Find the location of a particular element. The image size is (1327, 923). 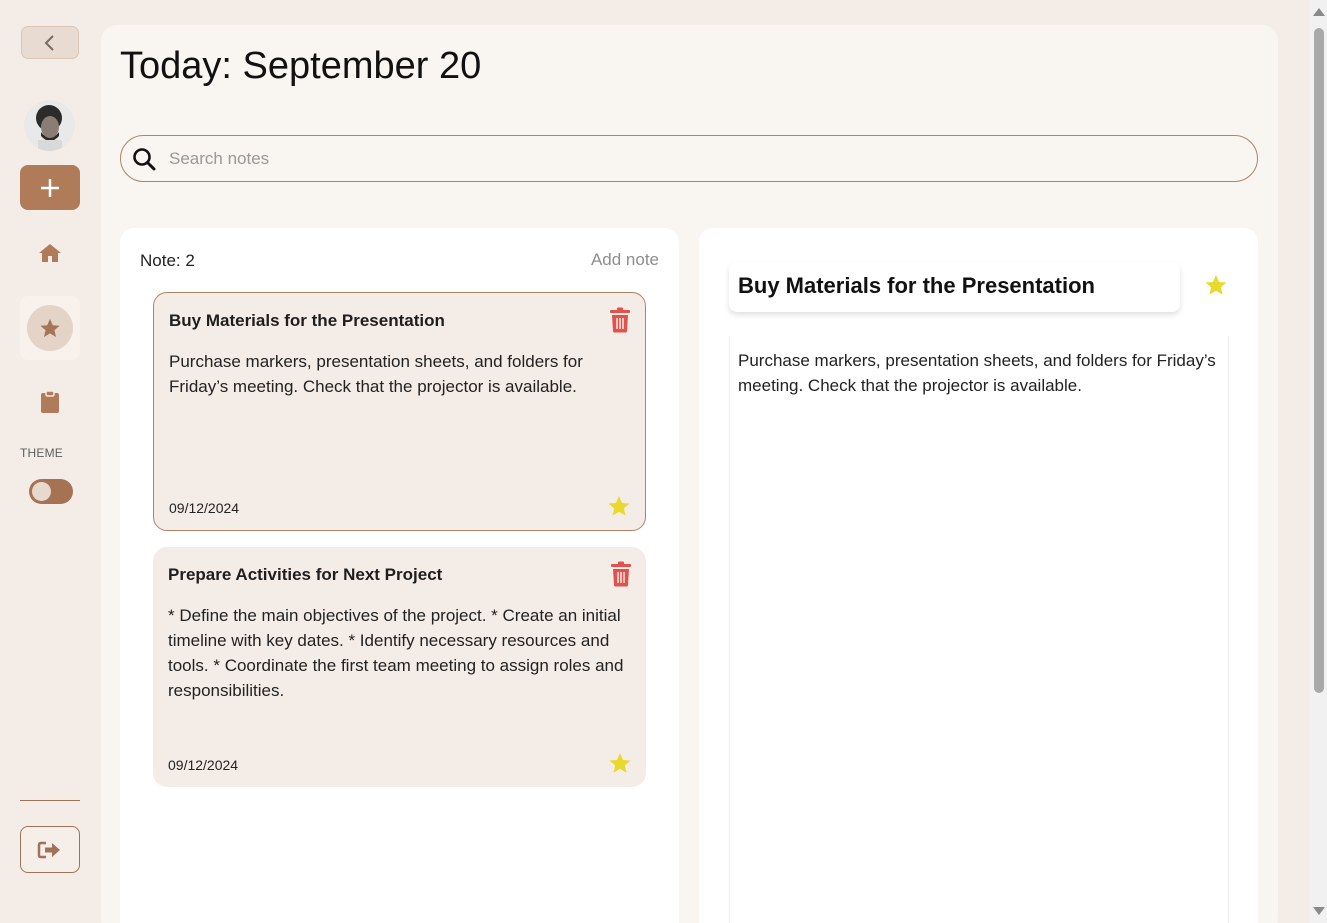

logout-icon is located at coordinates (48, 849).